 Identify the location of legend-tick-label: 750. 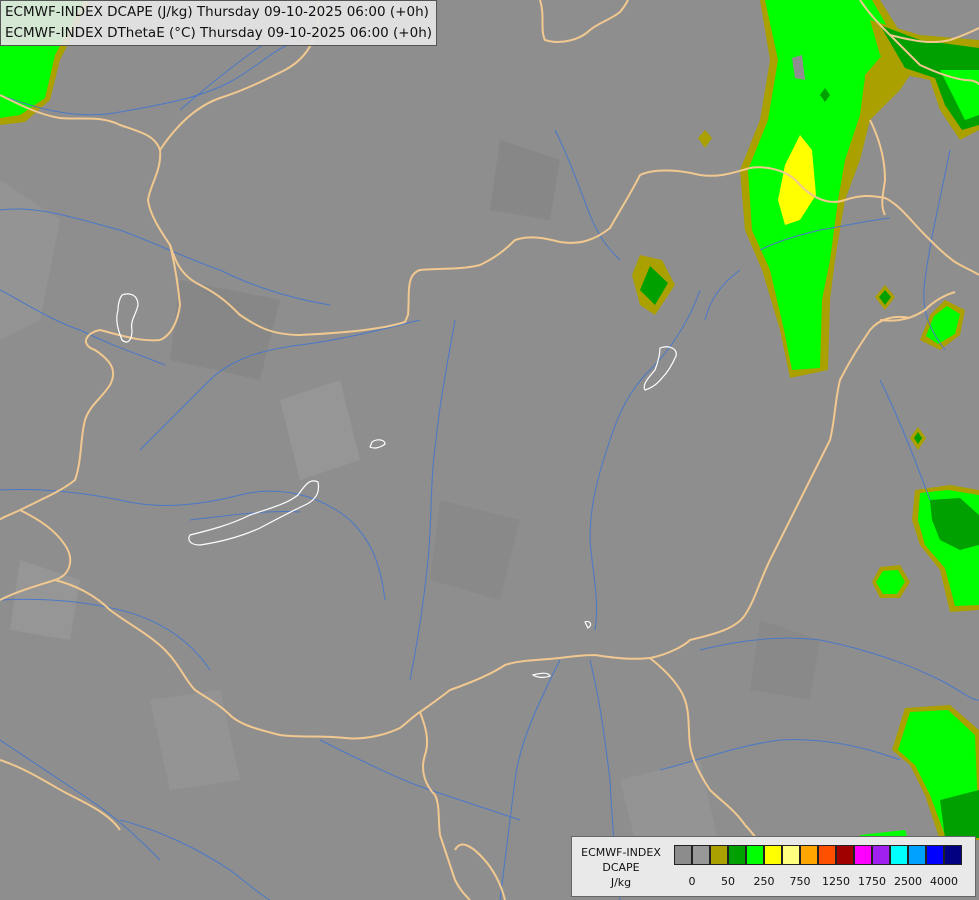
(800, 881).